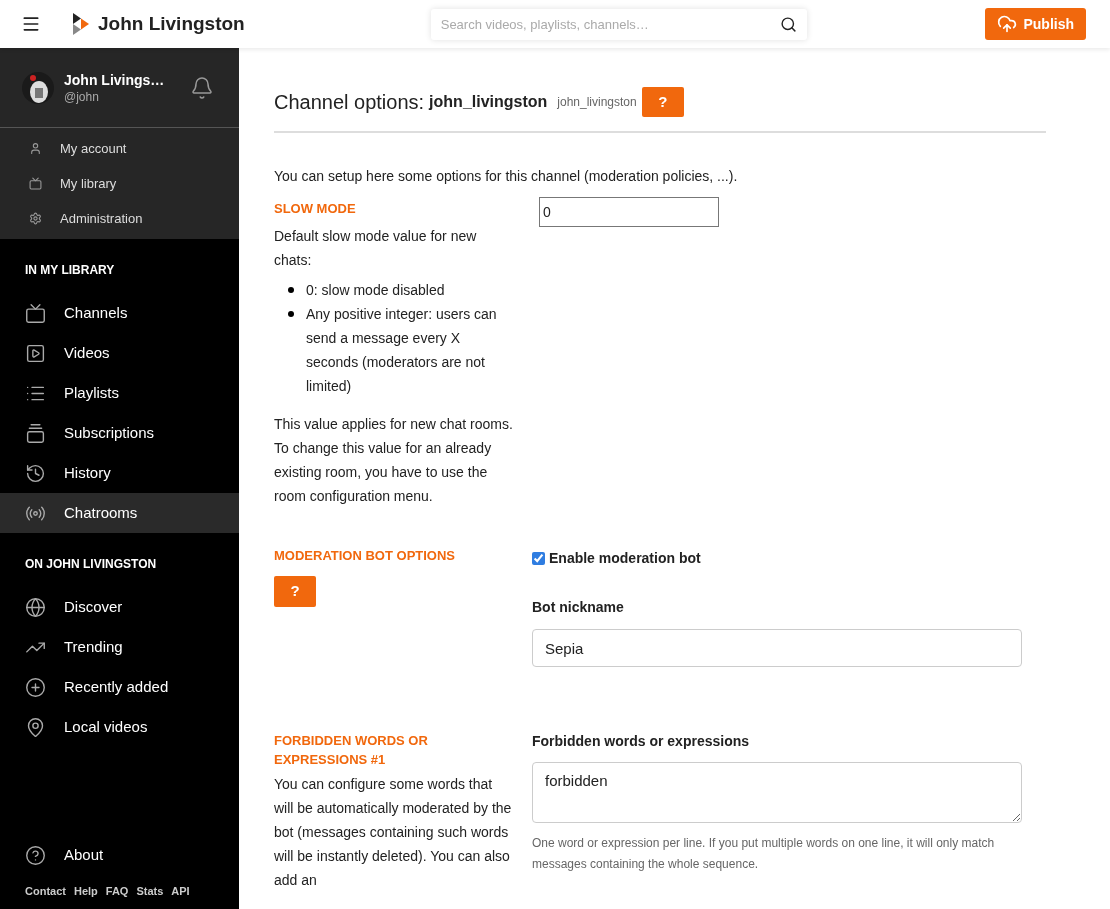  I want to click on site-title: John Livingston, so click(171, 24).